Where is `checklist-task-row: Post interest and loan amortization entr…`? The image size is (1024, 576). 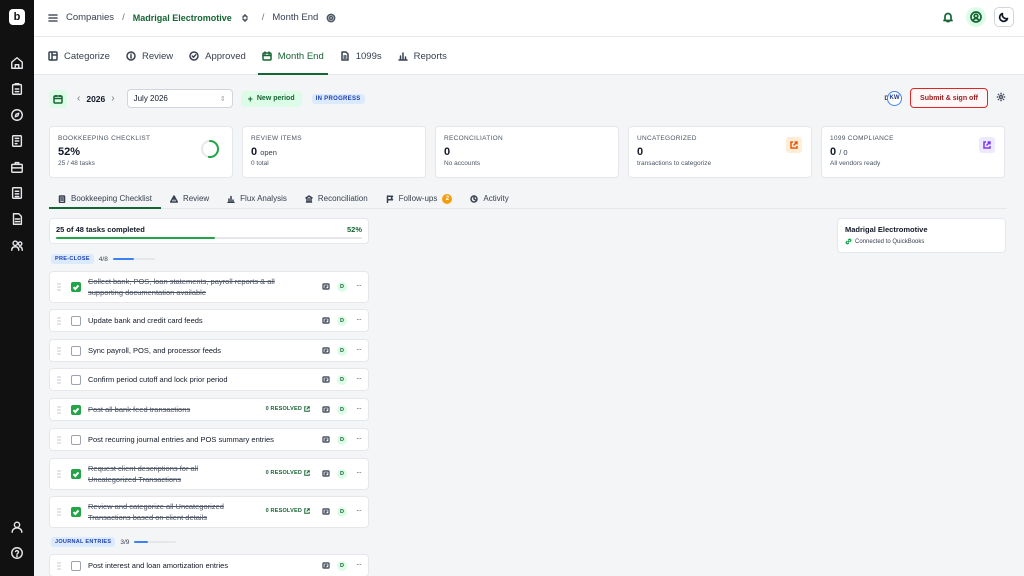 checklist-task-row: Post interest and loan amortization entr… is located at coordinates (209, 565).